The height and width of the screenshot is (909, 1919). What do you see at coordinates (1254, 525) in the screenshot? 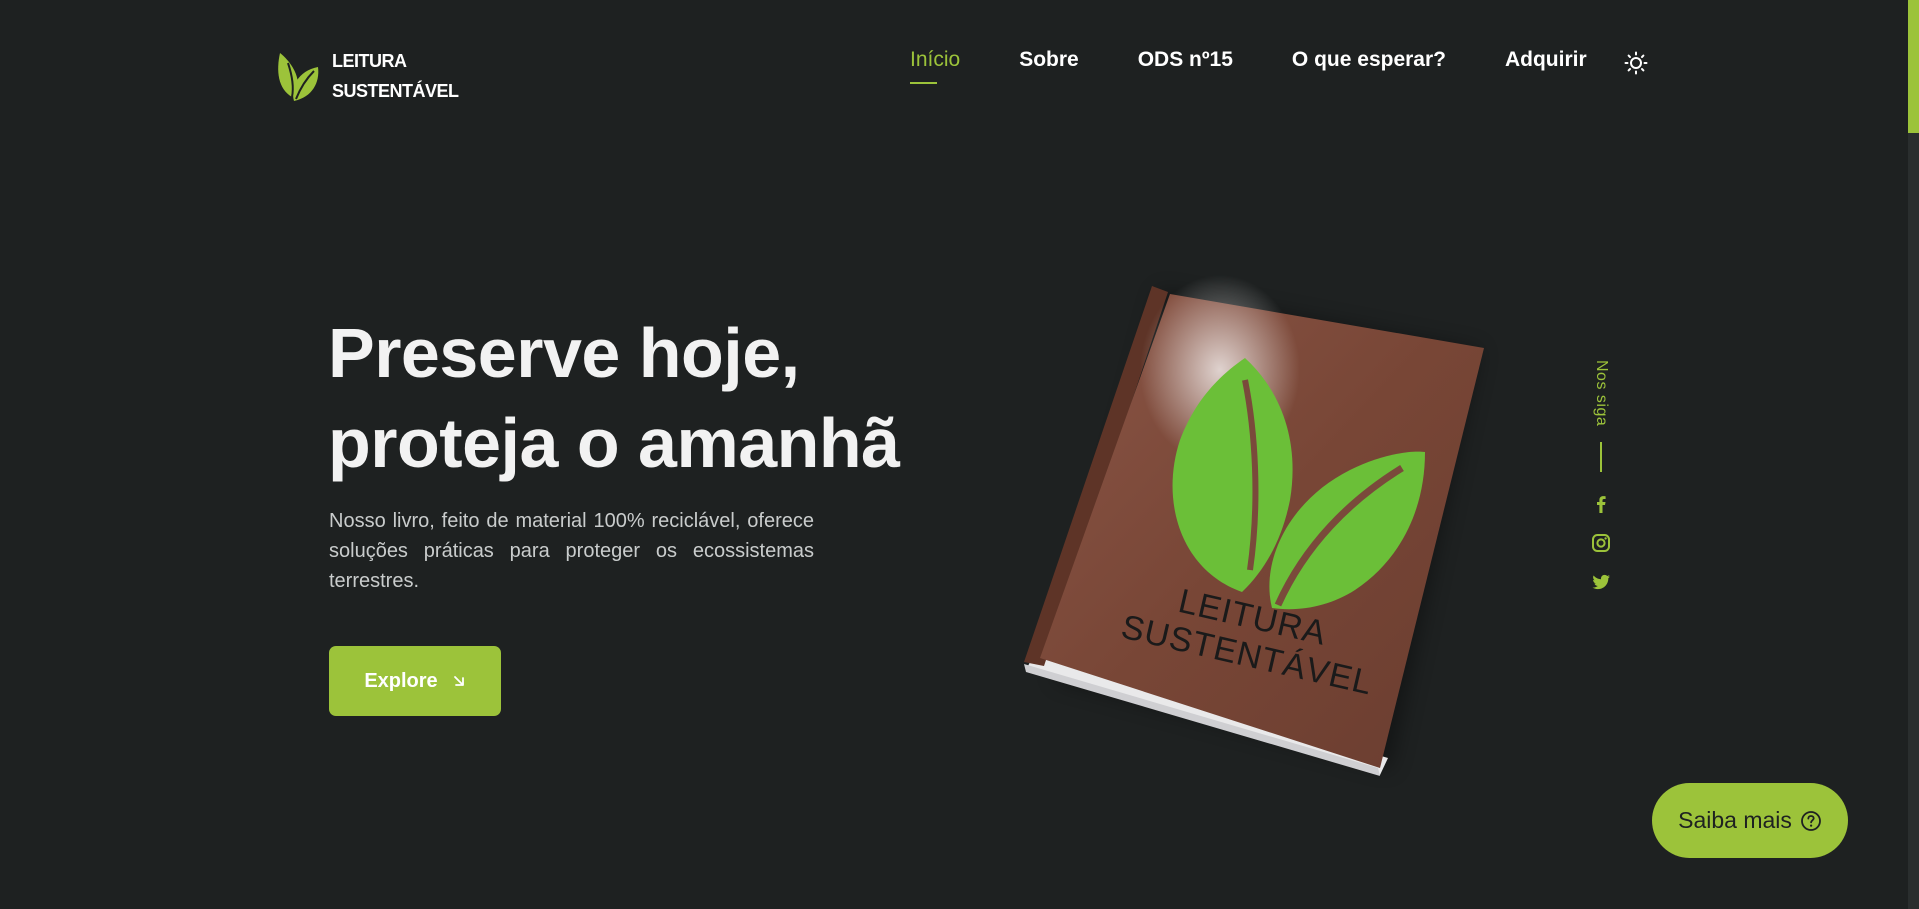
I see `book-illustration: LEITURA SUSTENTÁVEL` at bounding box center [1254, 525].